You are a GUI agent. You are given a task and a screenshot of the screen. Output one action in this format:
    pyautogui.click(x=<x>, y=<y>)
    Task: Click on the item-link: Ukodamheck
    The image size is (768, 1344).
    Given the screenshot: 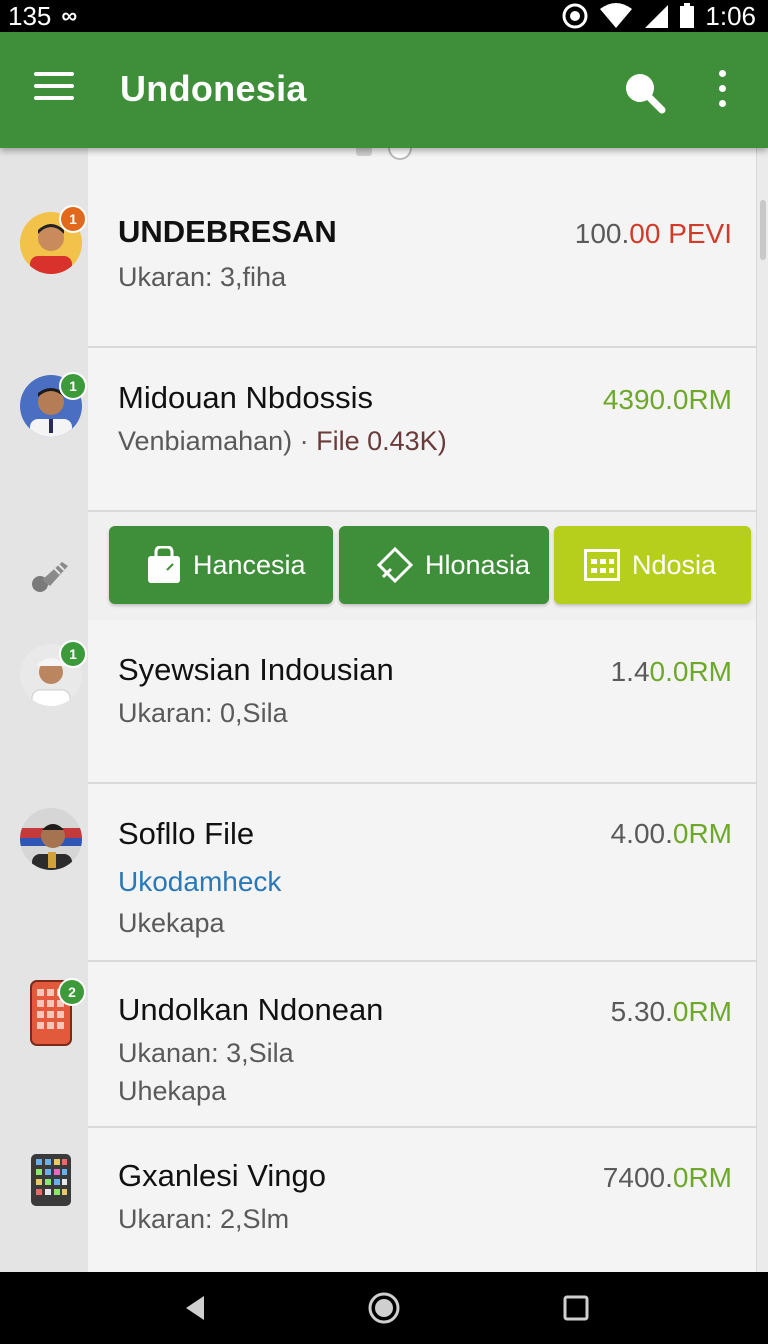 What is the action you would take?
    pyautogui.click(x=199, y=882)
    